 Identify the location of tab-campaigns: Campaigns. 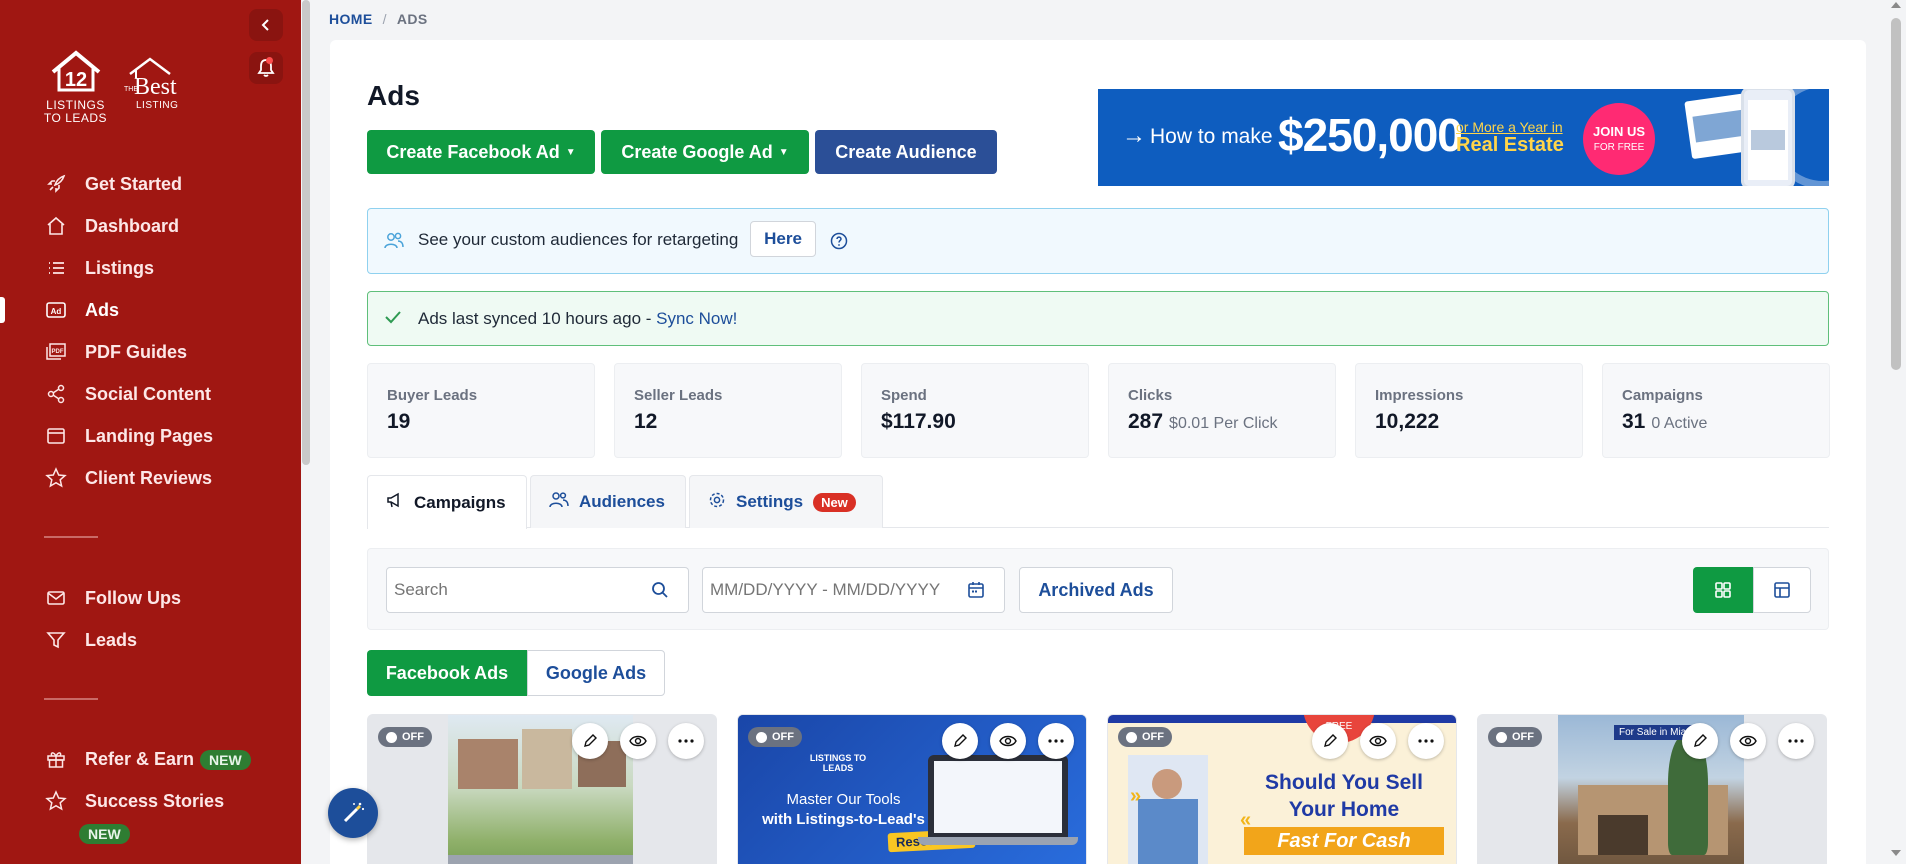
(447, 502).